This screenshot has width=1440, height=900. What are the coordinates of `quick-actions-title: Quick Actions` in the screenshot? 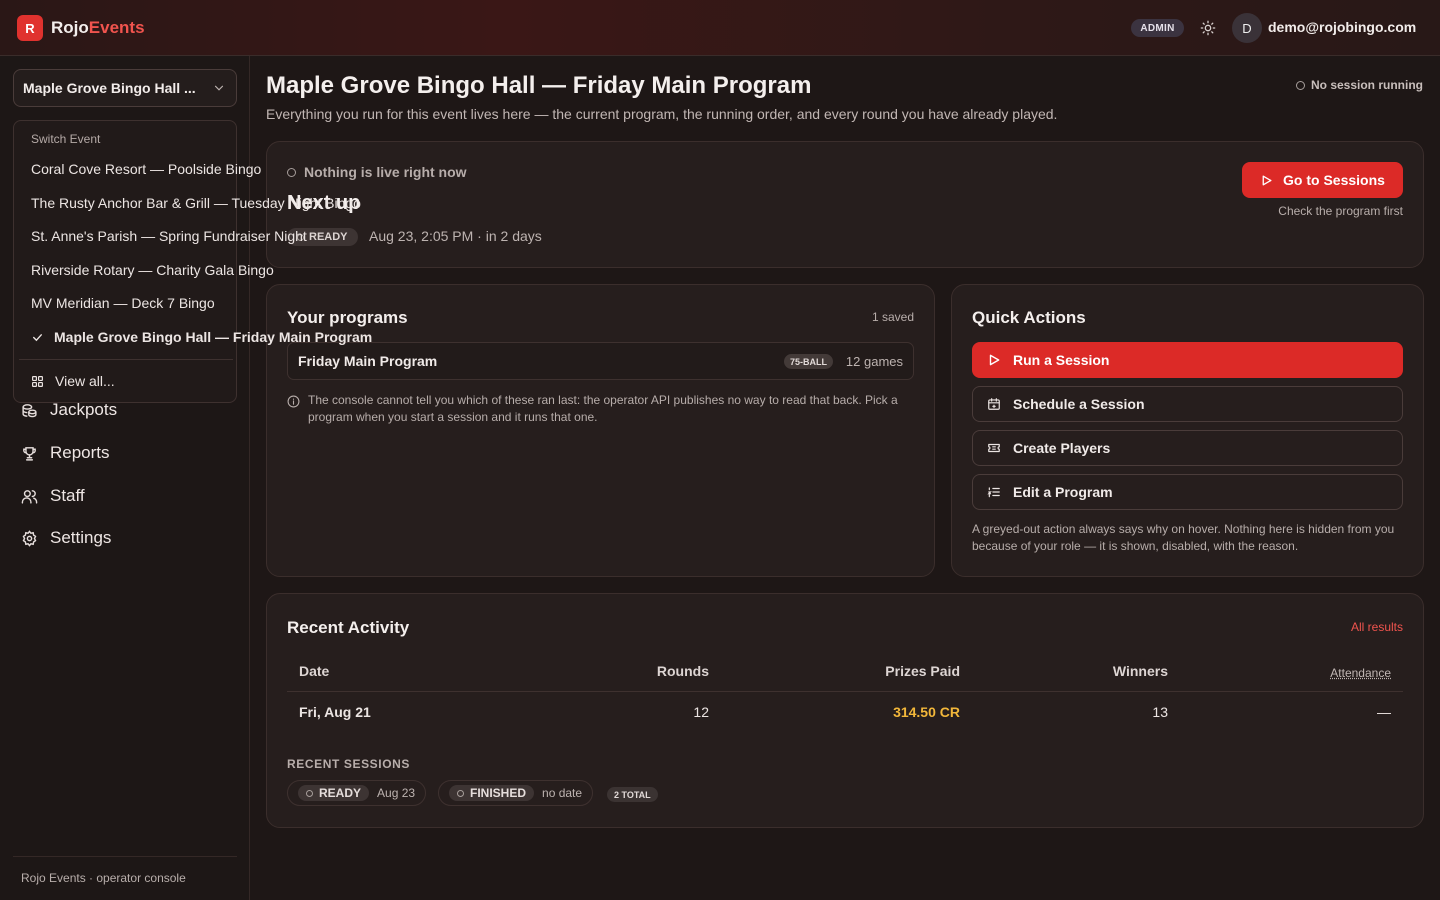 It's located at (1029, 317).